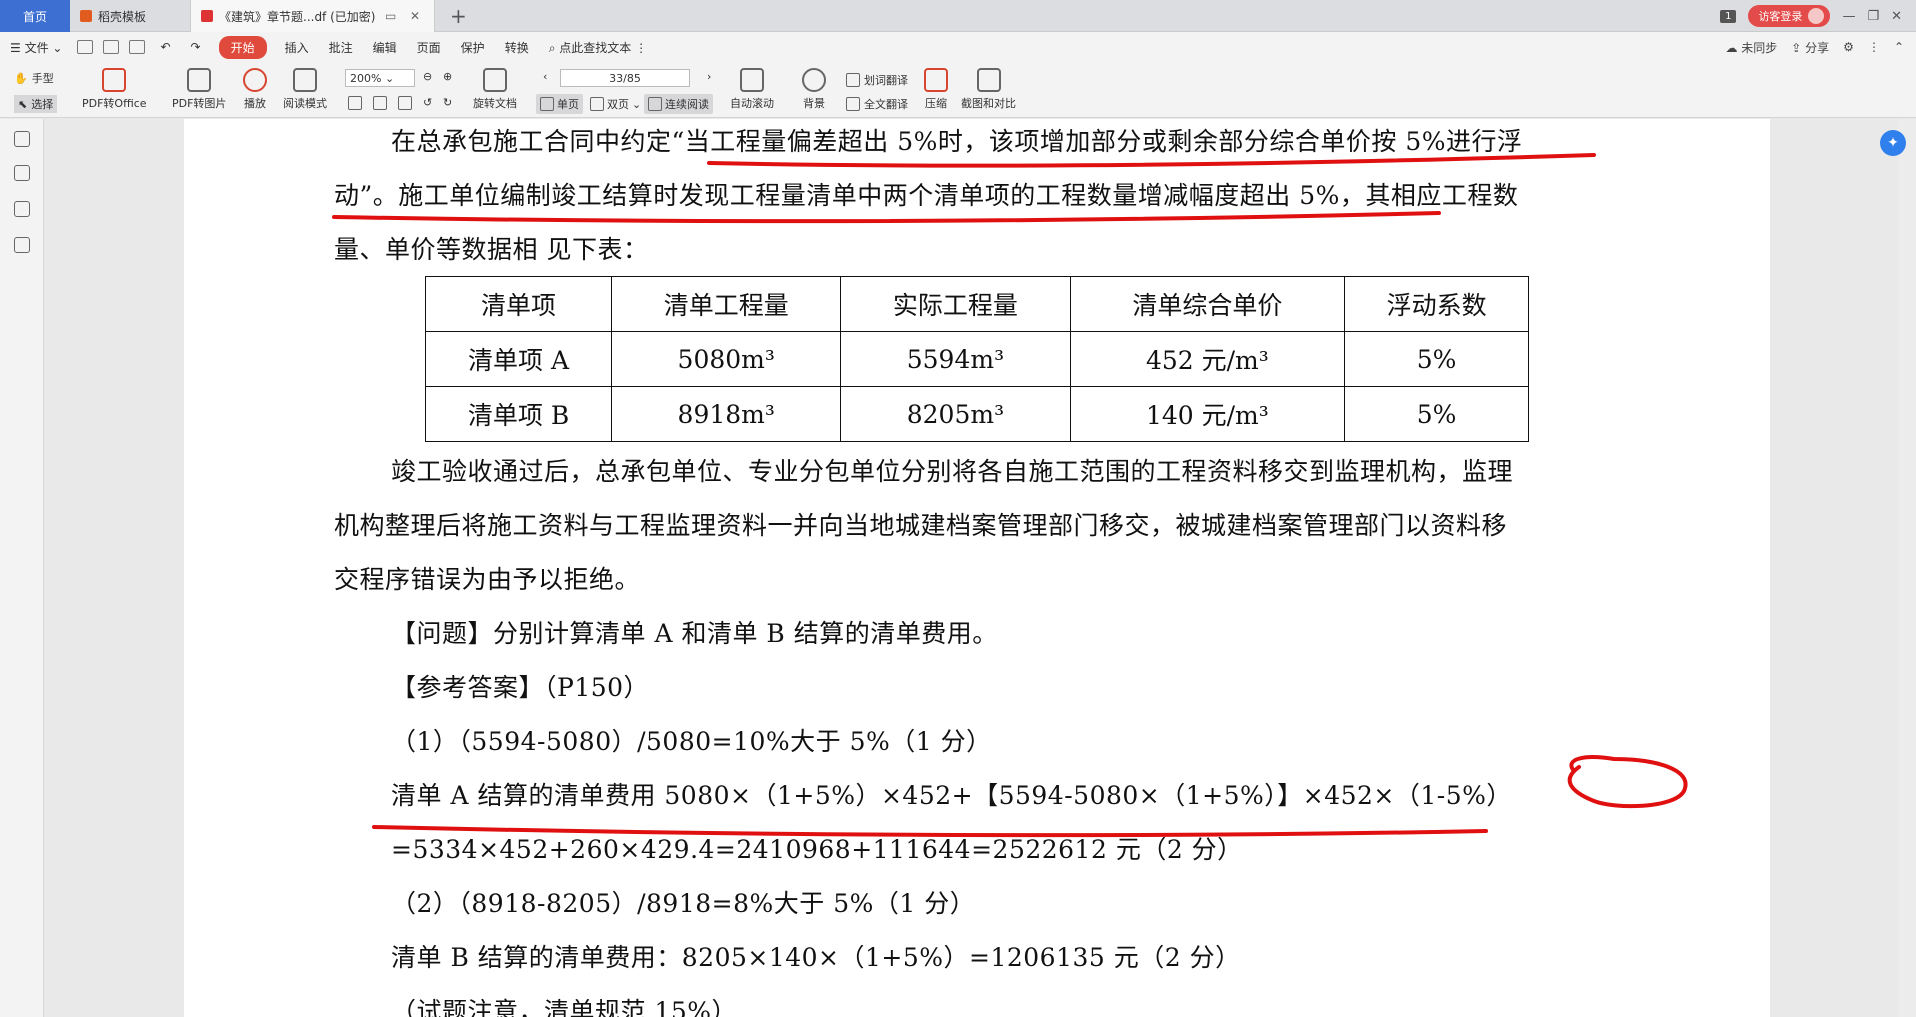 This screenshot has width=1916, height=1017. I want to click on avatar, so click(1816, 16).